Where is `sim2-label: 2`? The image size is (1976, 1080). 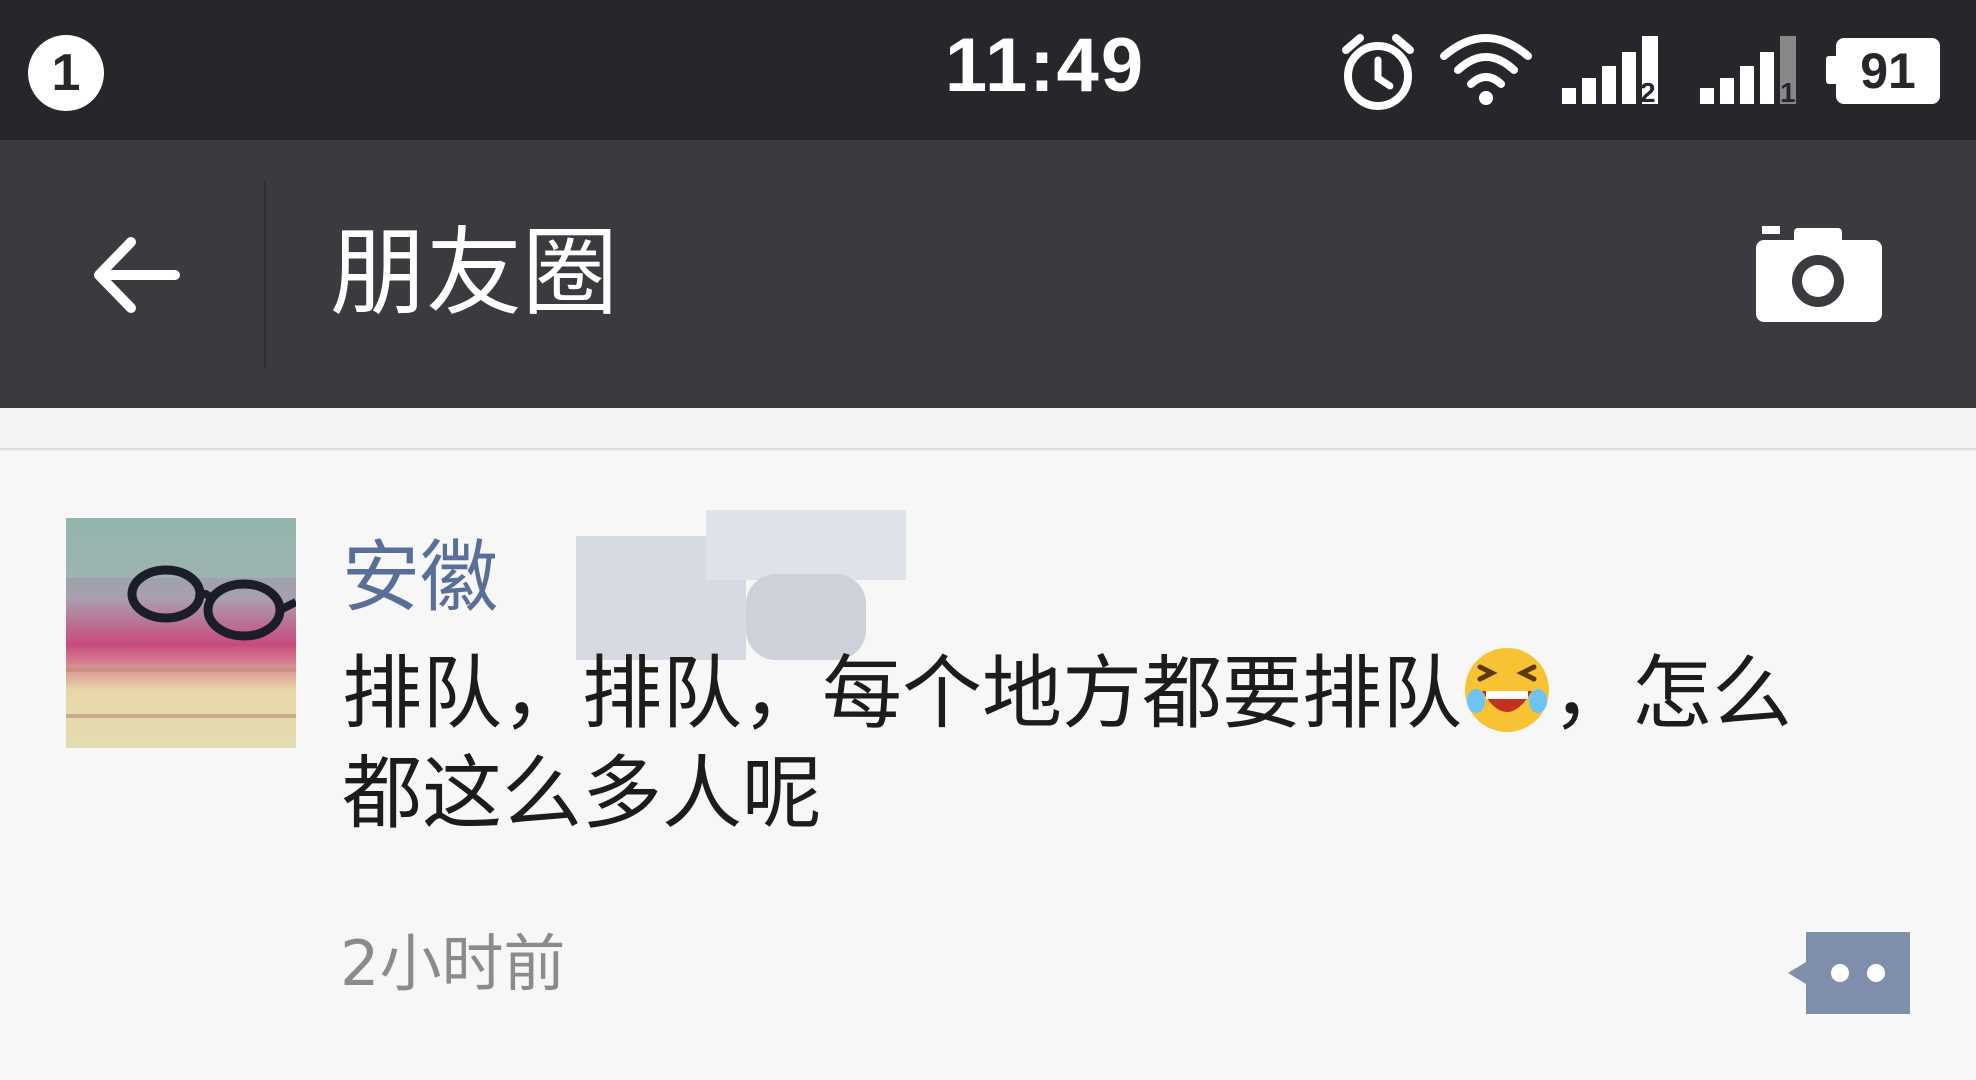
sim2-label: 2 is located at coordinates (1648, 91).